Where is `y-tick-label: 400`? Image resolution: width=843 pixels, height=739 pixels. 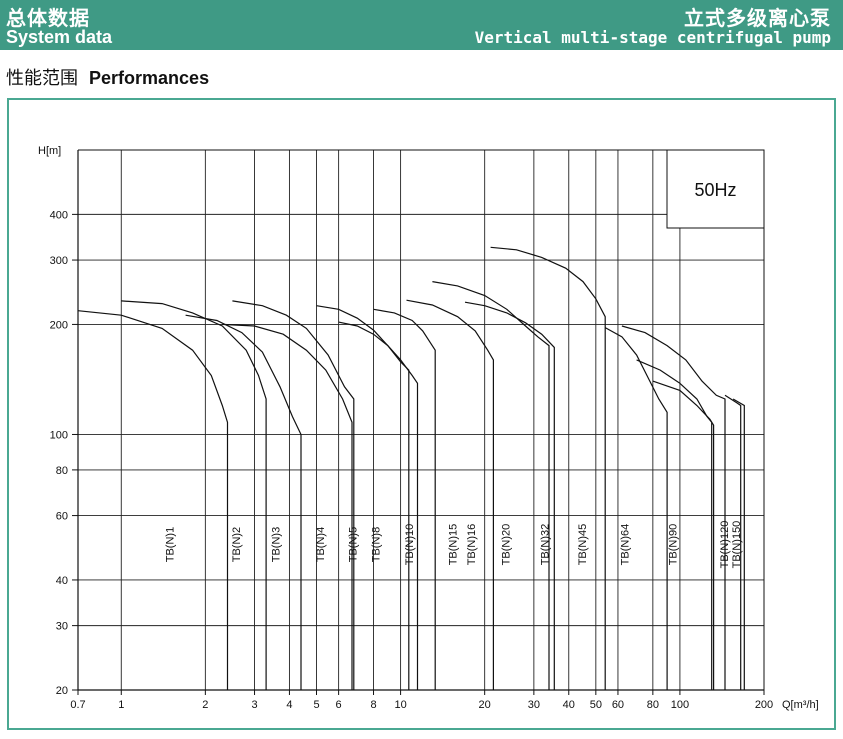
y-tick-label: 400 is located at coordinates (59, 215).